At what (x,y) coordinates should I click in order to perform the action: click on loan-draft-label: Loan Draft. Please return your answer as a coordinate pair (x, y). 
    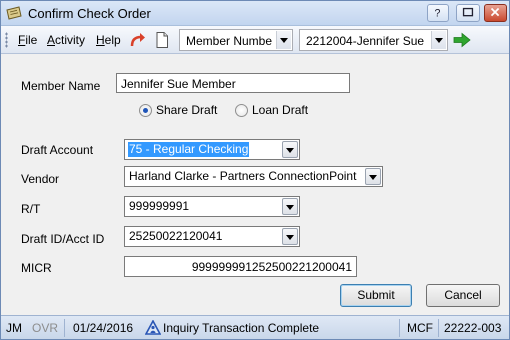
    Looking at the image, I should click on (280, 110).